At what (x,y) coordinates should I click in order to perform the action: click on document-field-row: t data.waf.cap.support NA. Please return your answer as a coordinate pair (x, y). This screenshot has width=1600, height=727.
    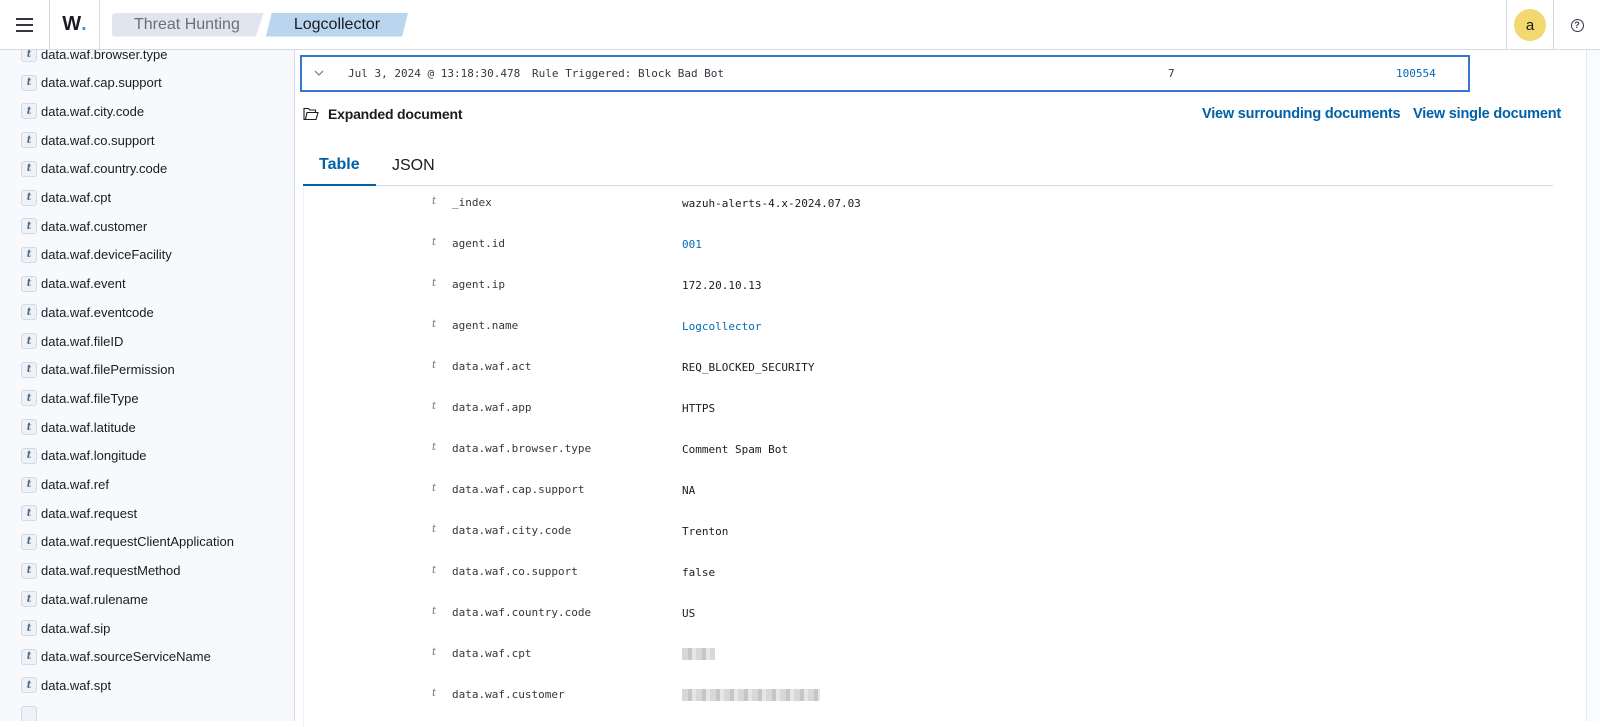
    Looking at the image, I should click on (929, 494).